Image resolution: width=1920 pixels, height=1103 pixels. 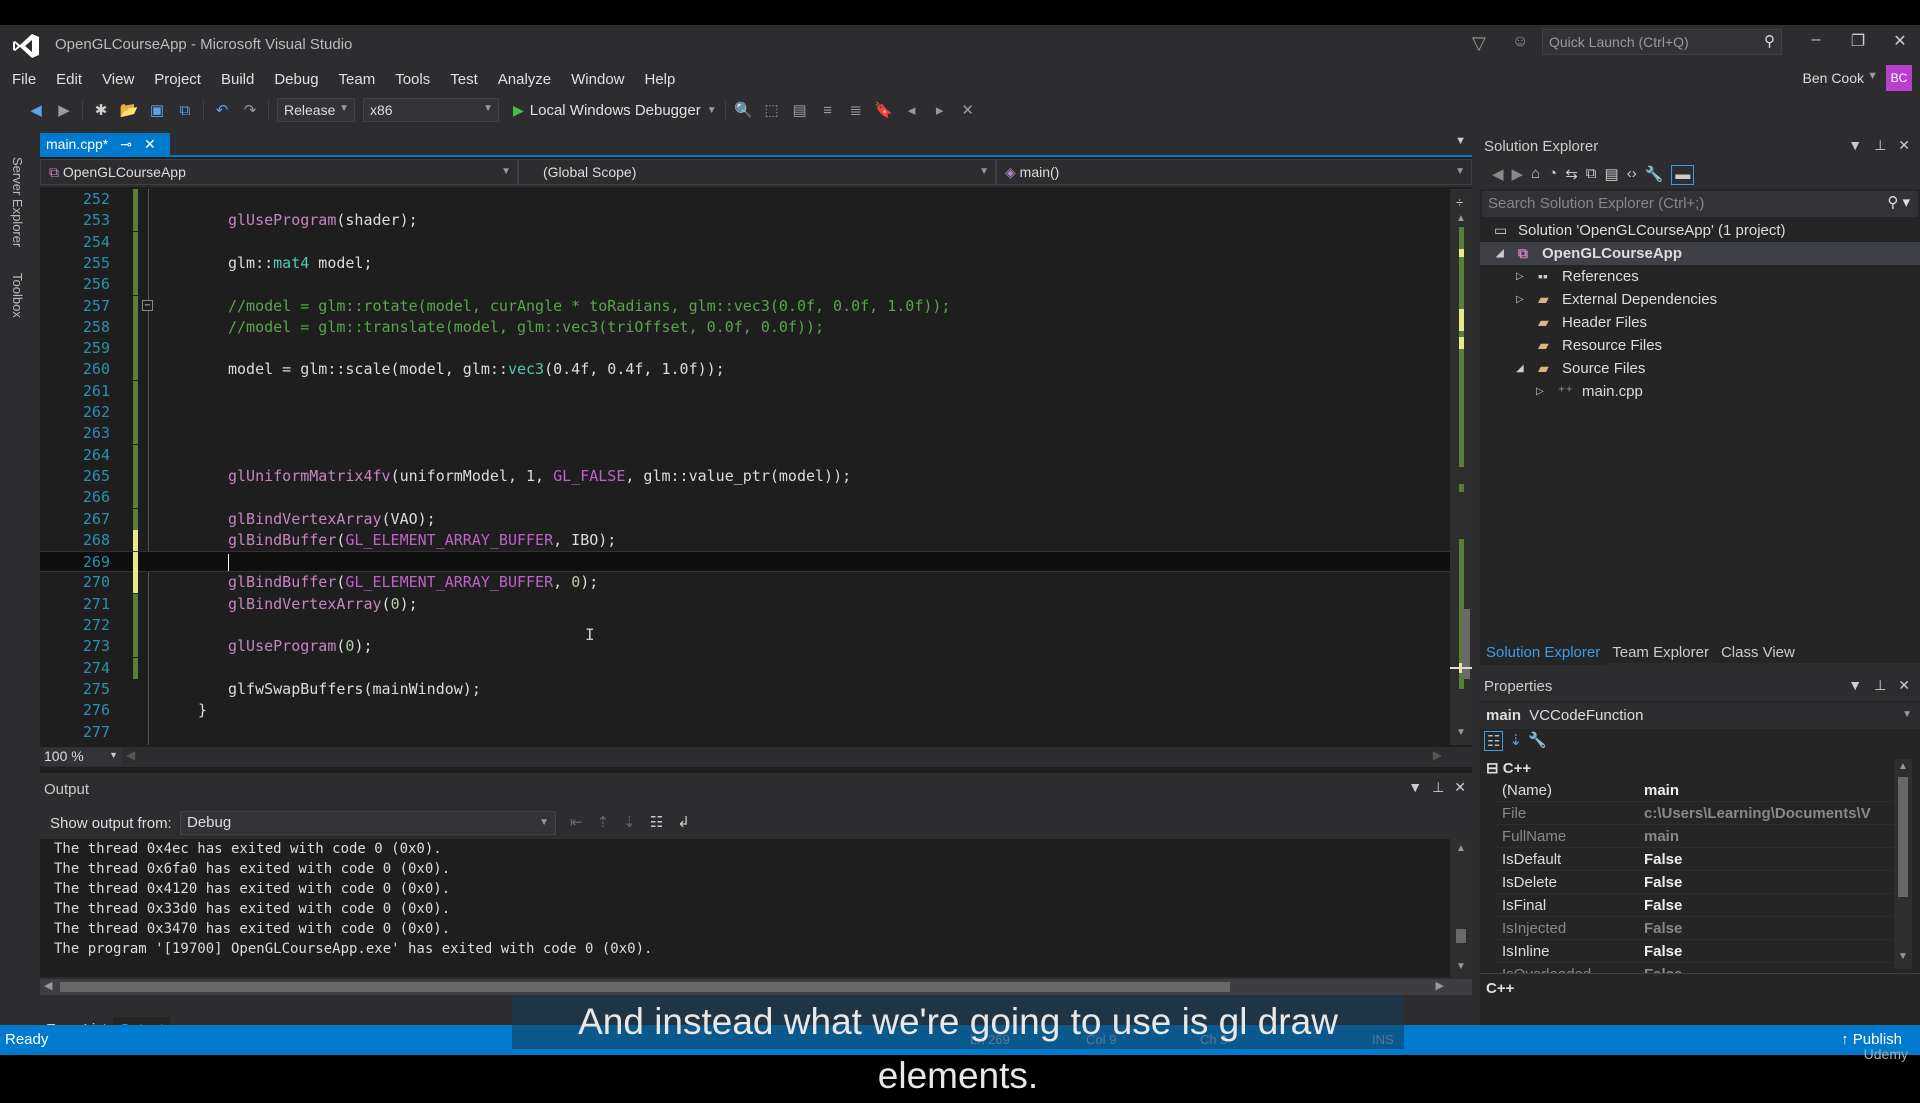 What do you see at coordinates (1700, 230) in the screenshot?
I see `tree-item: ▭ Solution 'OpenGLCourseApp' (1 project)` at bounding box center [1700, 230].